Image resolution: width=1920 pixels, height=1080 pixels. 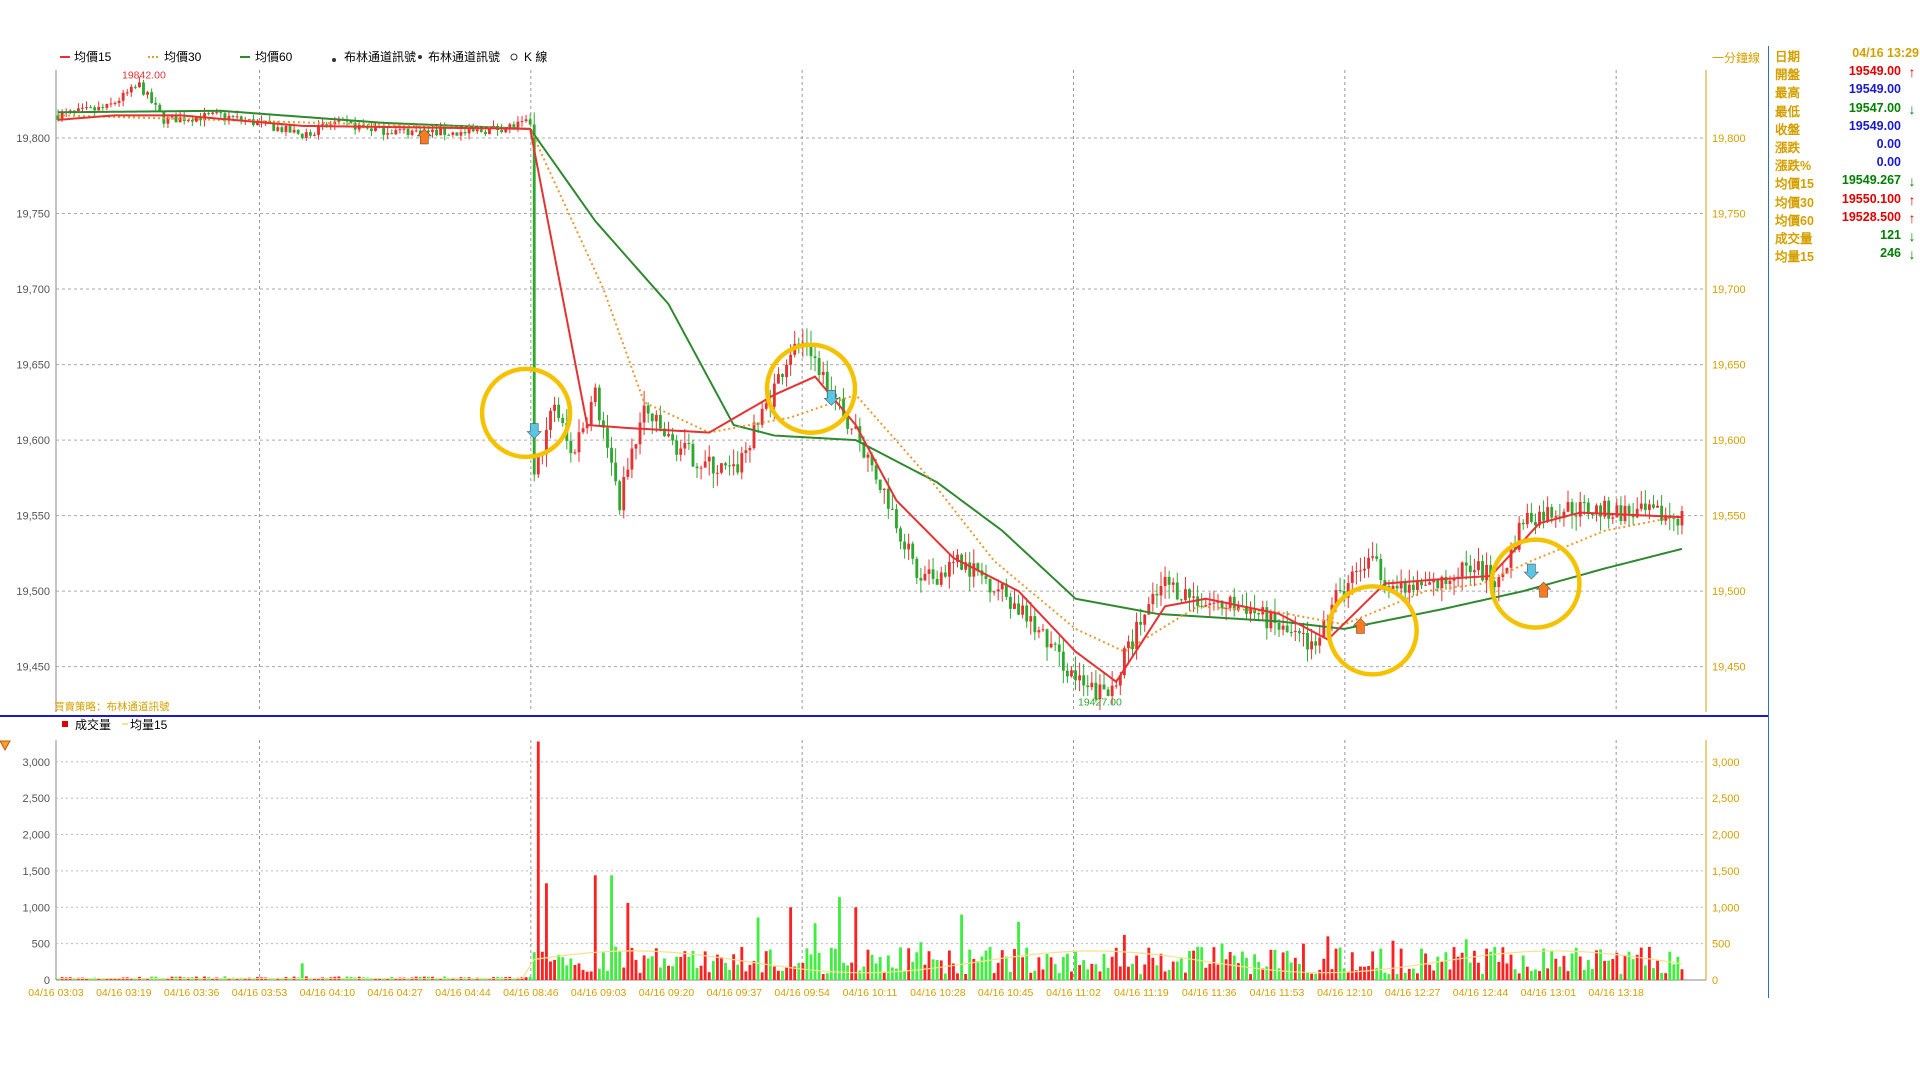 I want to click on volume-tick-label: 500, so click(x=41, y=945).